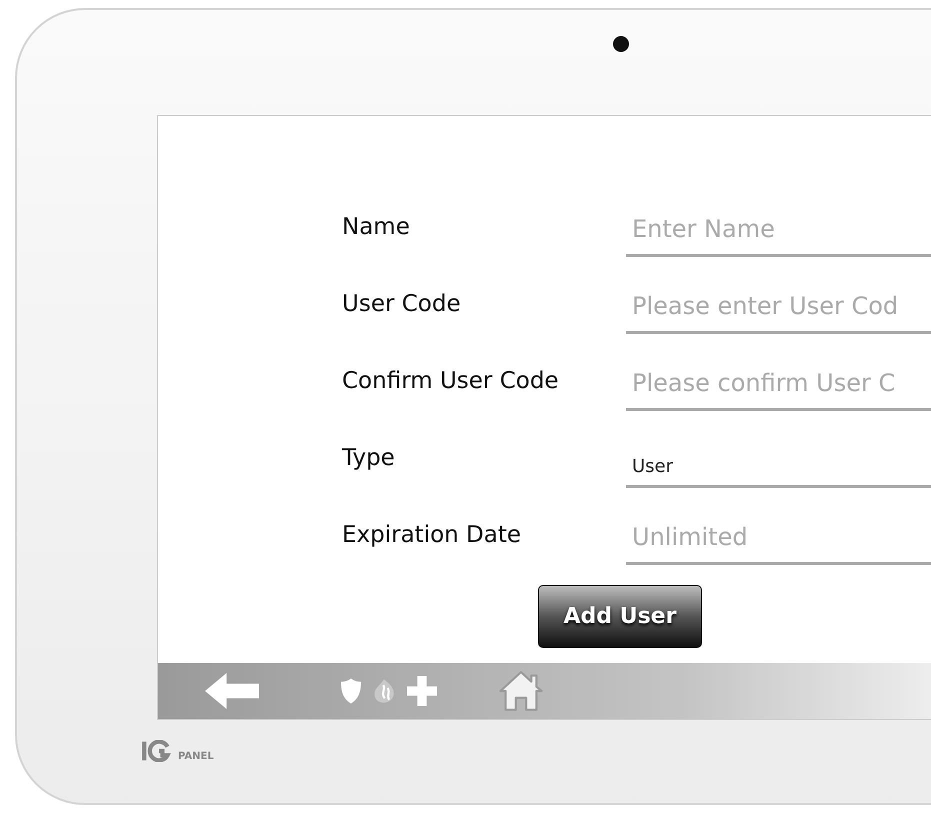  I want to click on camera-dot, so click(621, 44).